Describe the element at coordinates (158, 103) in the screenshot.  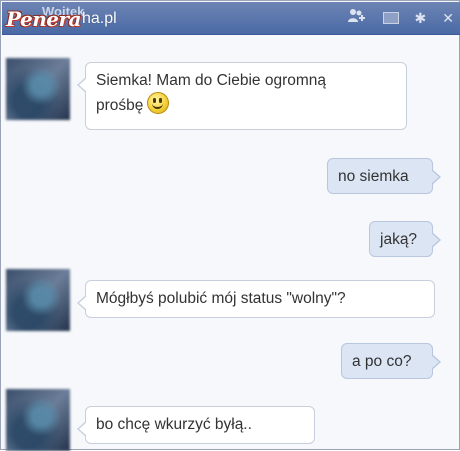
I see `smiley-icon` at that location.